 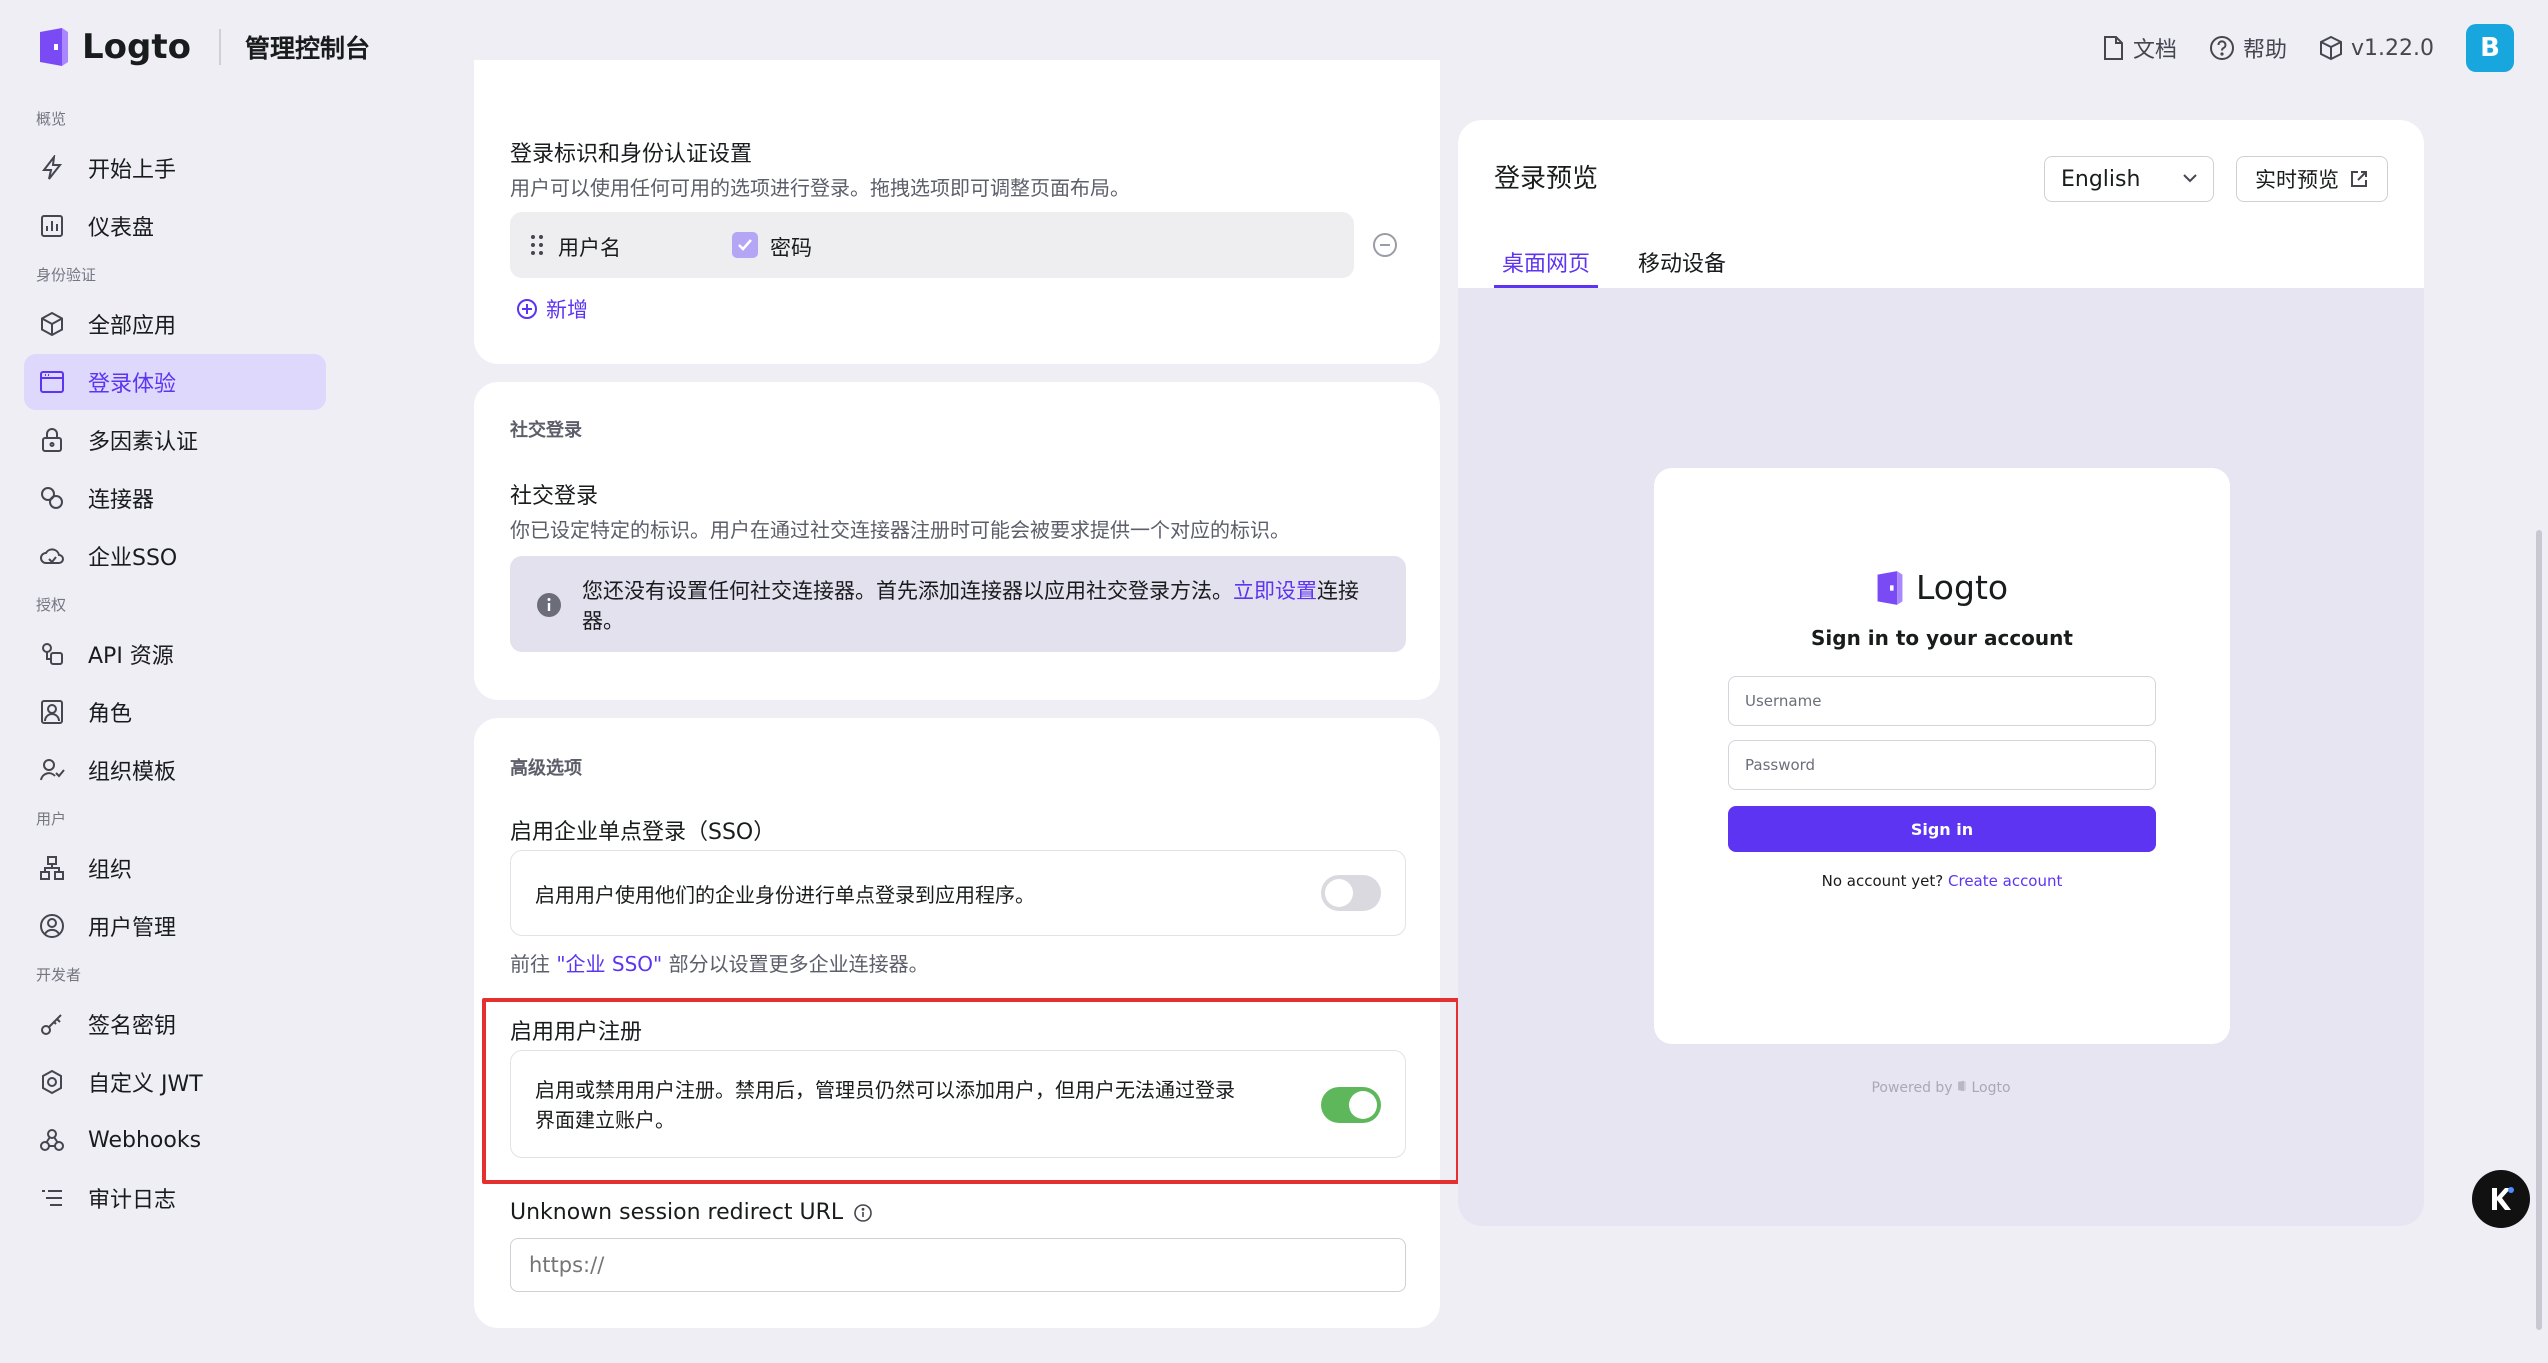 I want to click on help-link: 帮助, so click(x=2248, y=48).